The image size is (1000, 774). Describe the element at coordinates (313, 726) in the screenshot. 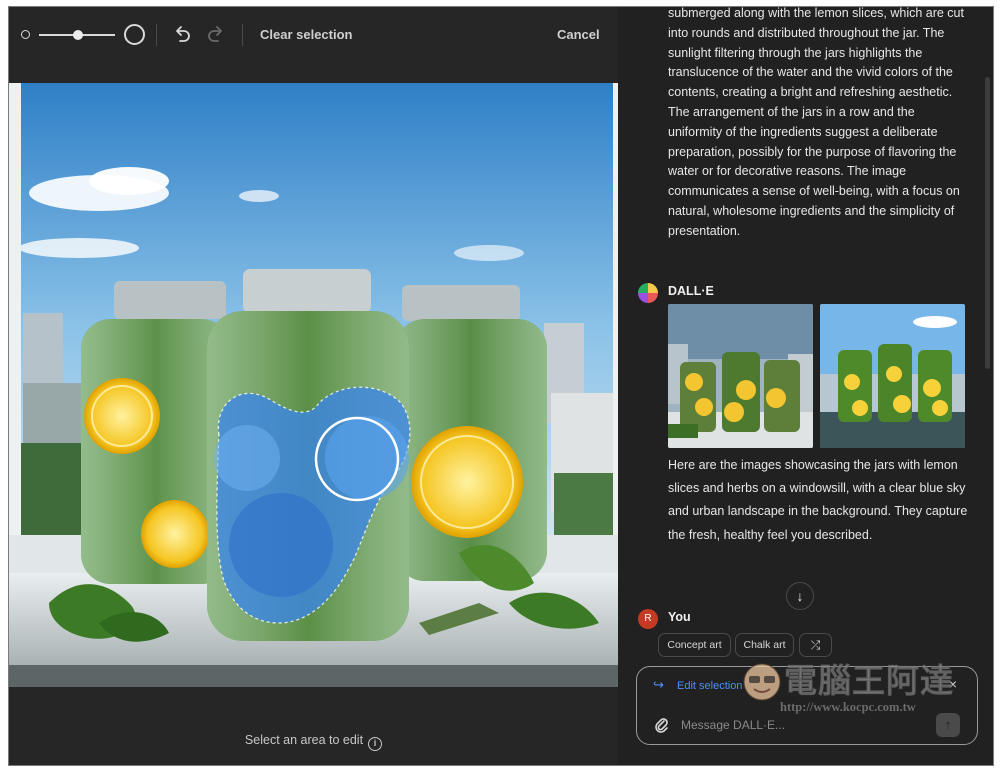

I see `editor-footer: Select an area to edit i` at that location.